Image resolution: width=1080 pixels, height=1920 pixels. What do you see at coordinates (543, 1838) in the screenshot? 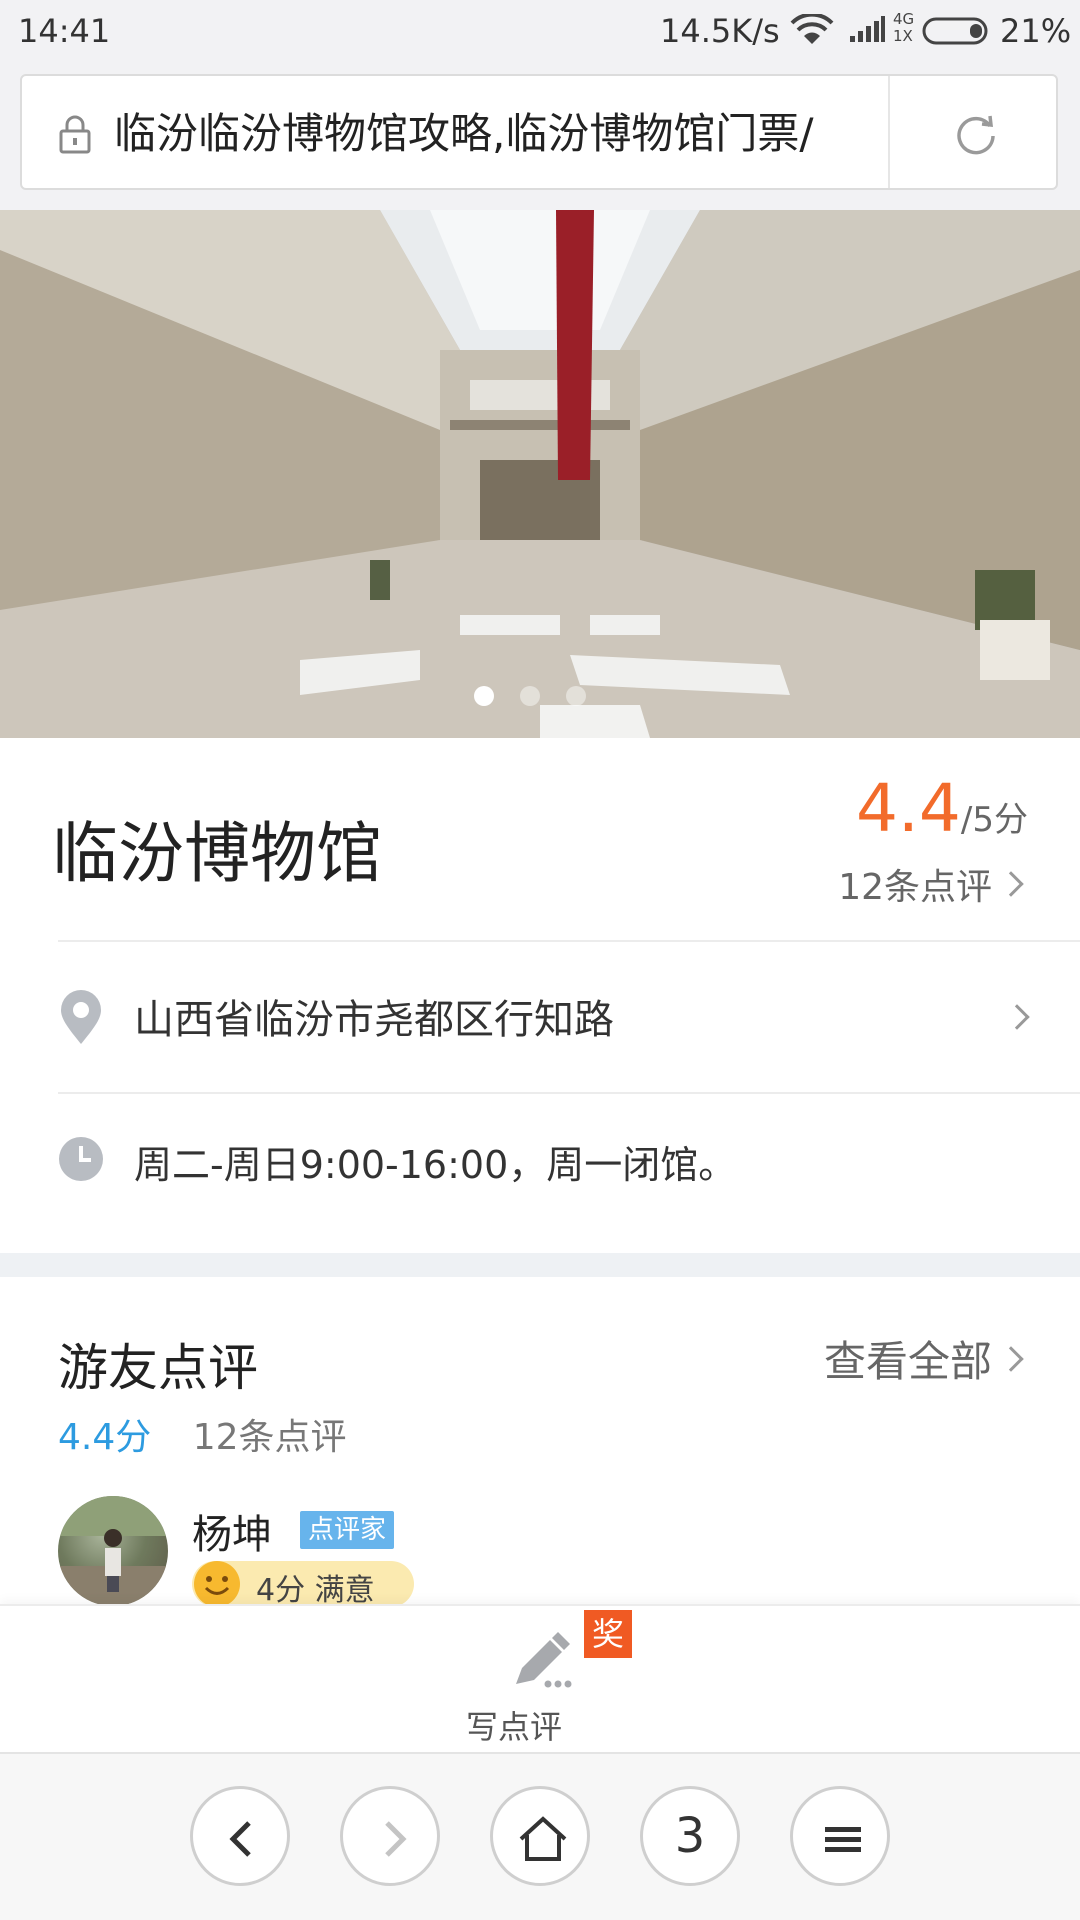
I see `home-icon` at bounding box center [543, 1838].